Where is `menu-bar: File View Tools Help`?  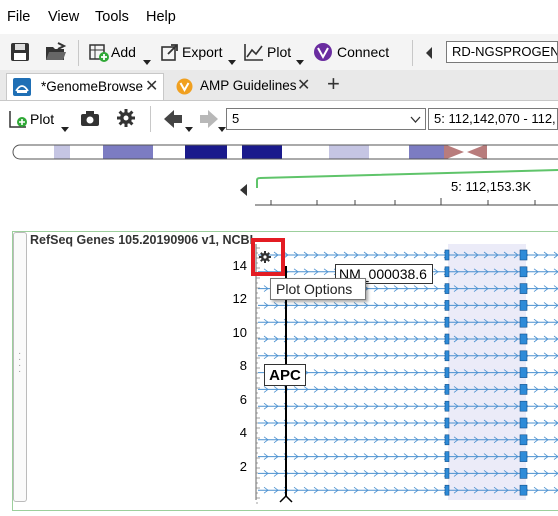
menu-bar: File View Tools Help is located at coordinates (279, 17).